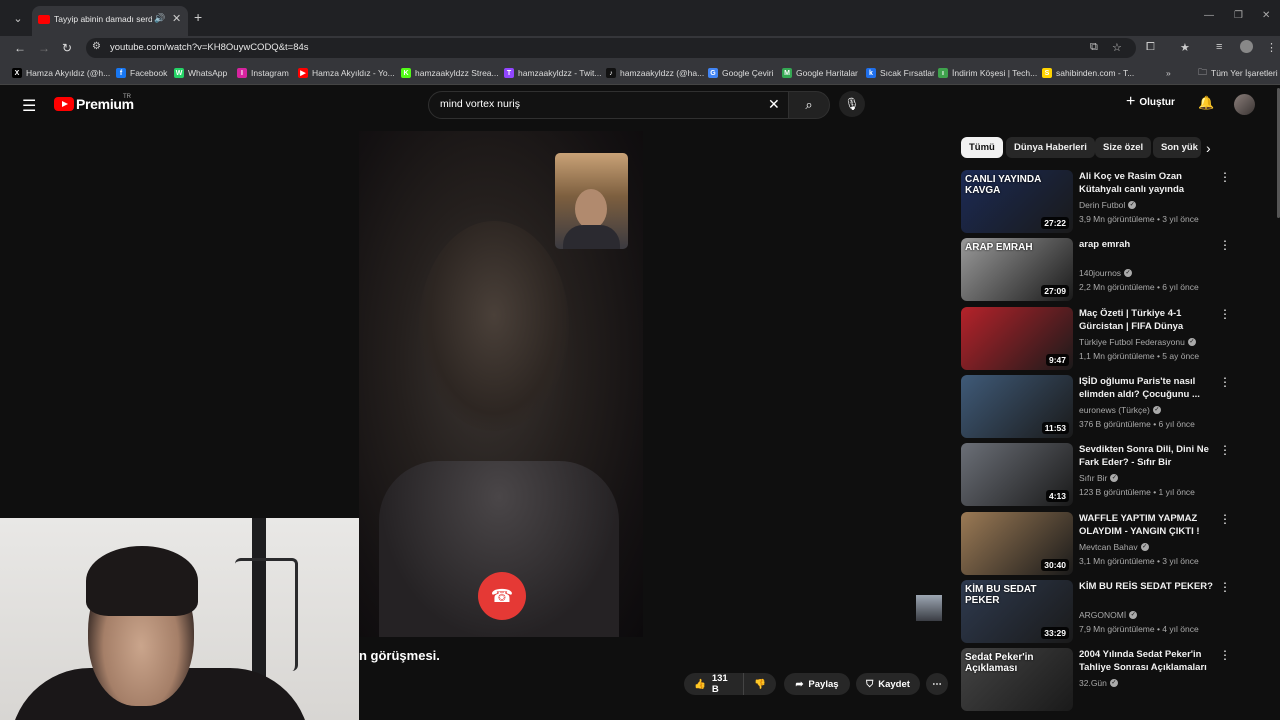  I want to click on notifications-bell-icon: 🔔, so click(1206, 103).